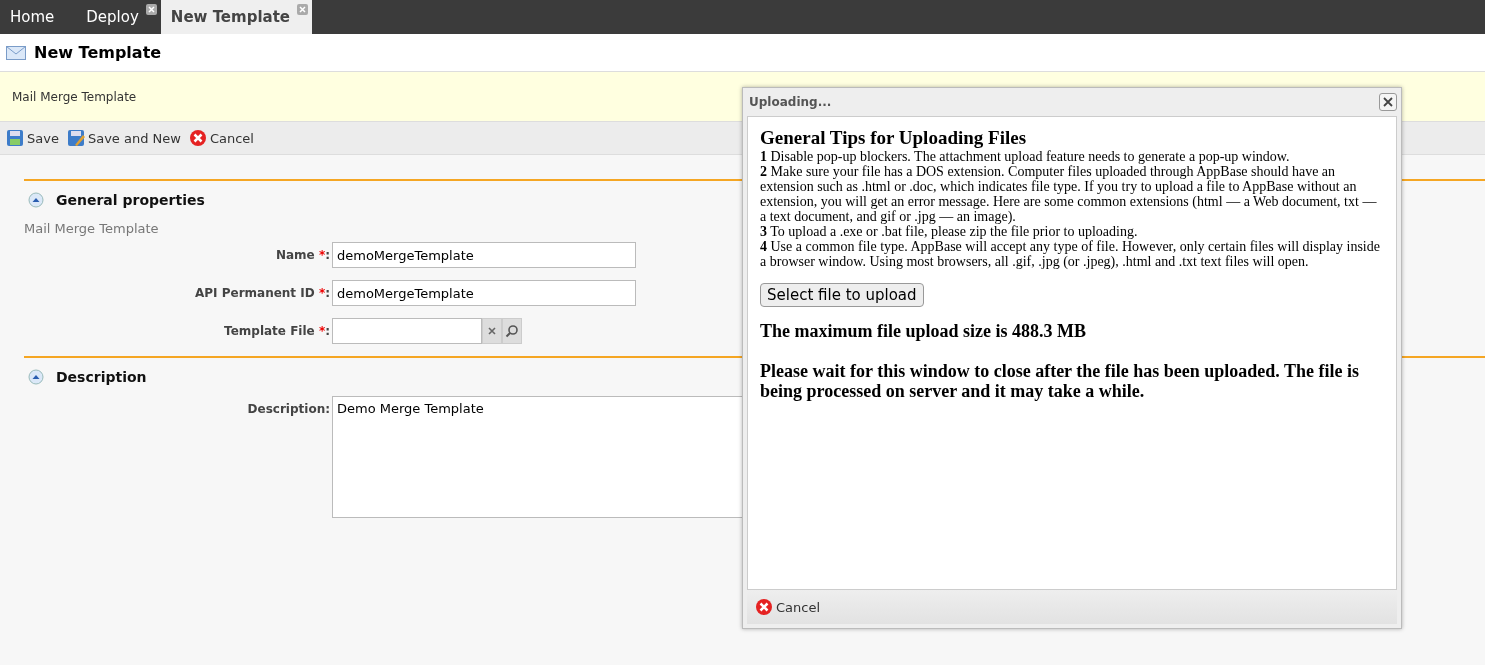 Image resolution: width=1485 pixels, height=665 pixels. What do you see at coordinates (277, 330) in the screenshot?
I see `field-label: Template File *:` at bounding box center [277, 330].